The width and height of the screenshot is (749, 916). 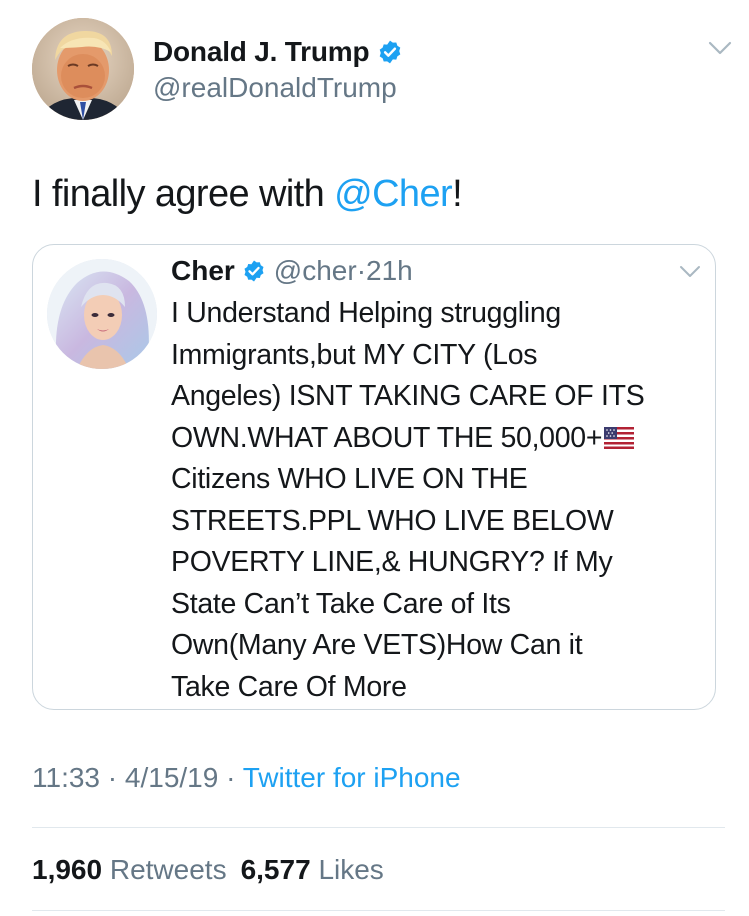 I want to click on tweet-text: I finally agree with @Cher!, so click(x=247, y=194).